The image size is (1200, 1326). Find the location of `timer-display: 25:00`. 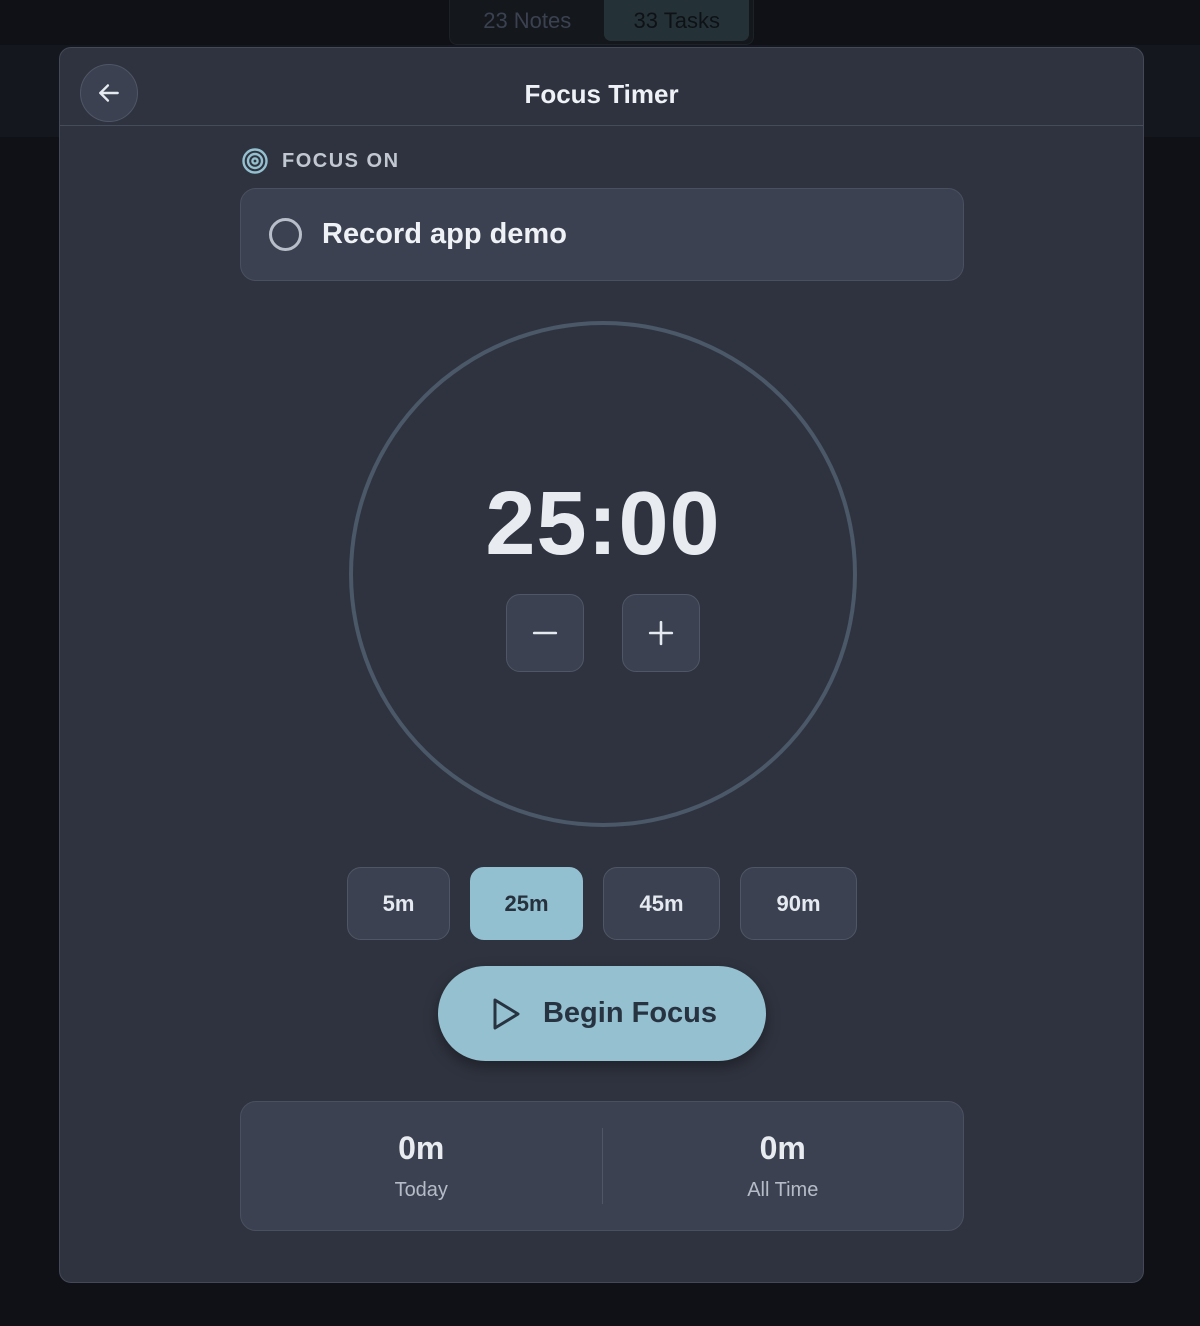

timer-display: 25:00 is located at coordinates (603, 524).